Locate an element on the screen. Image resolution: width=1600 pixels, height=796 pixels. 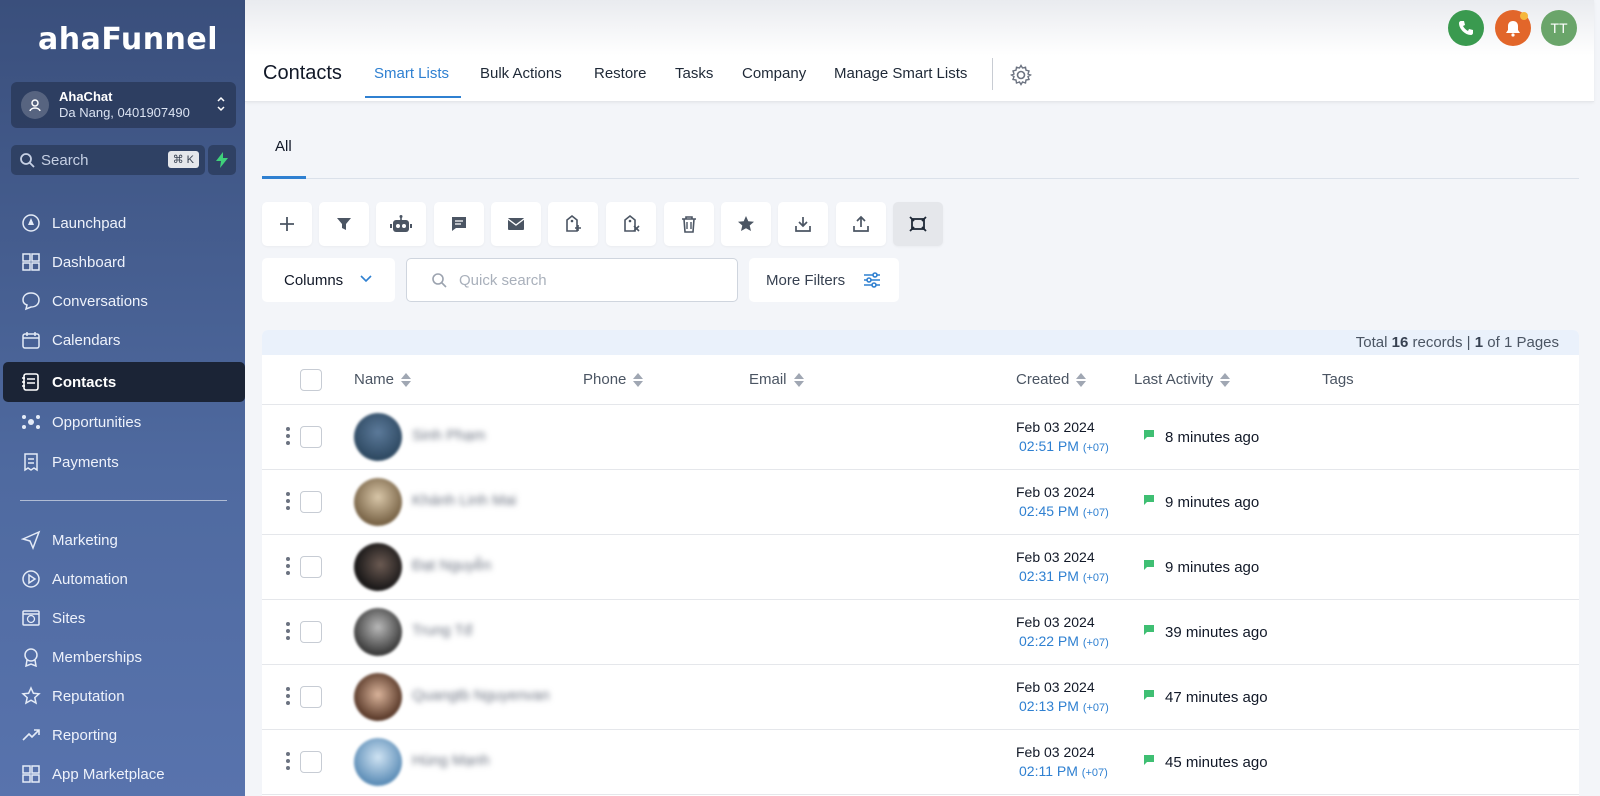
tab-tasks: Tasks is located at coordinates (694, 73).